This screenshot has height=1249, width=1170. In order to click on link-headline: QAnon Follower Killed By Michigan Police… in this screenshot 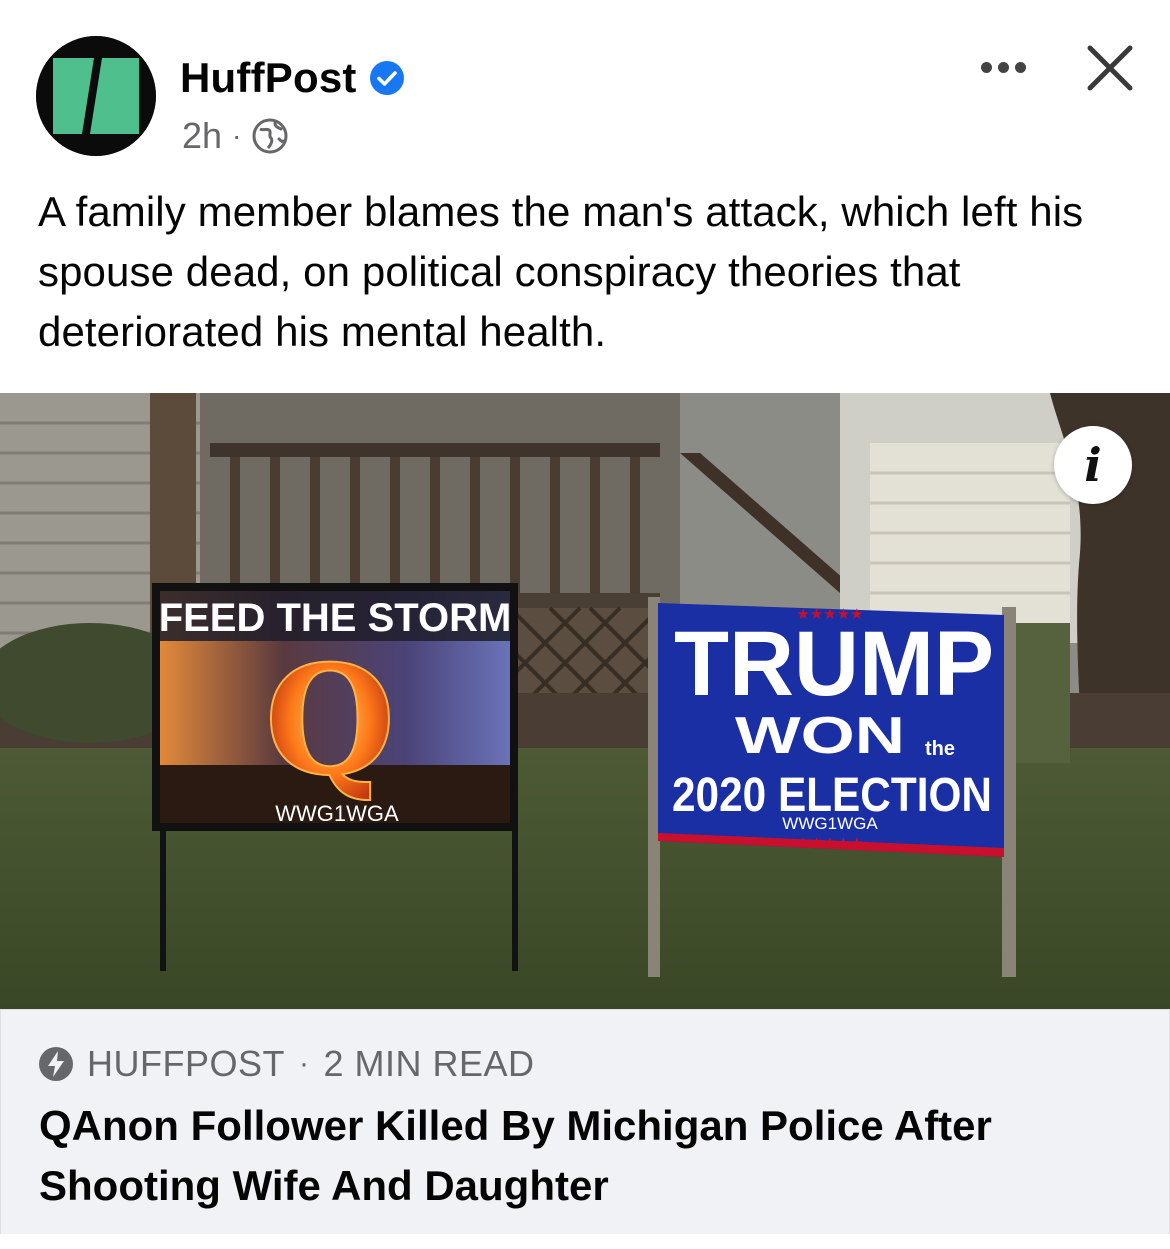, I will do `click(584, 1156)`.